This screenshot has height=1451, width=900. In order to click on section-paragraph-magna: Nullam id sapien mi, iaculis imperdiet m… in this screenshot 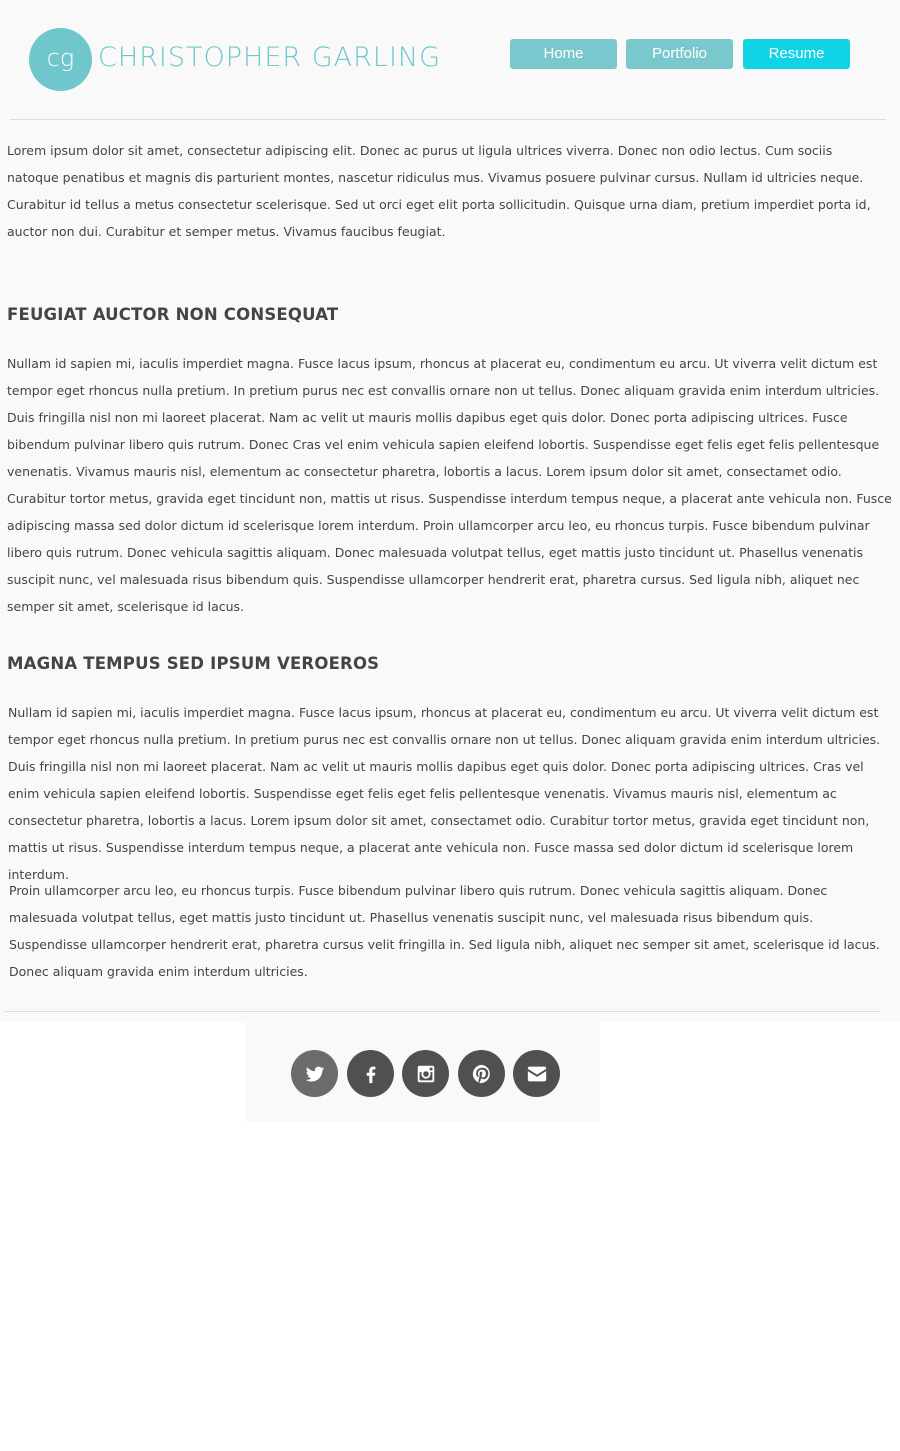, I will do `click(444, 793)`.